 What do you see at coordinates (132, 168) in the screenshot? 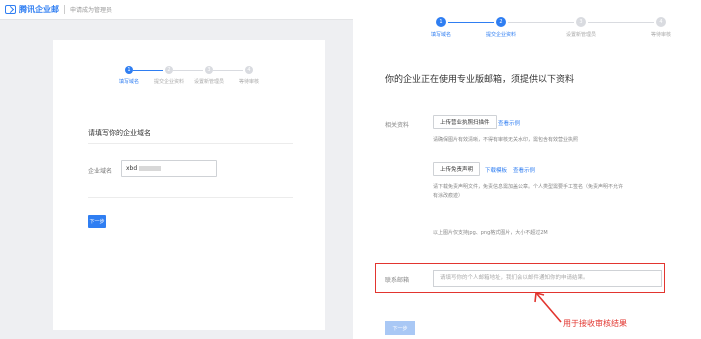
I see `domain-value: xbd` at bounding box center [132, 168].